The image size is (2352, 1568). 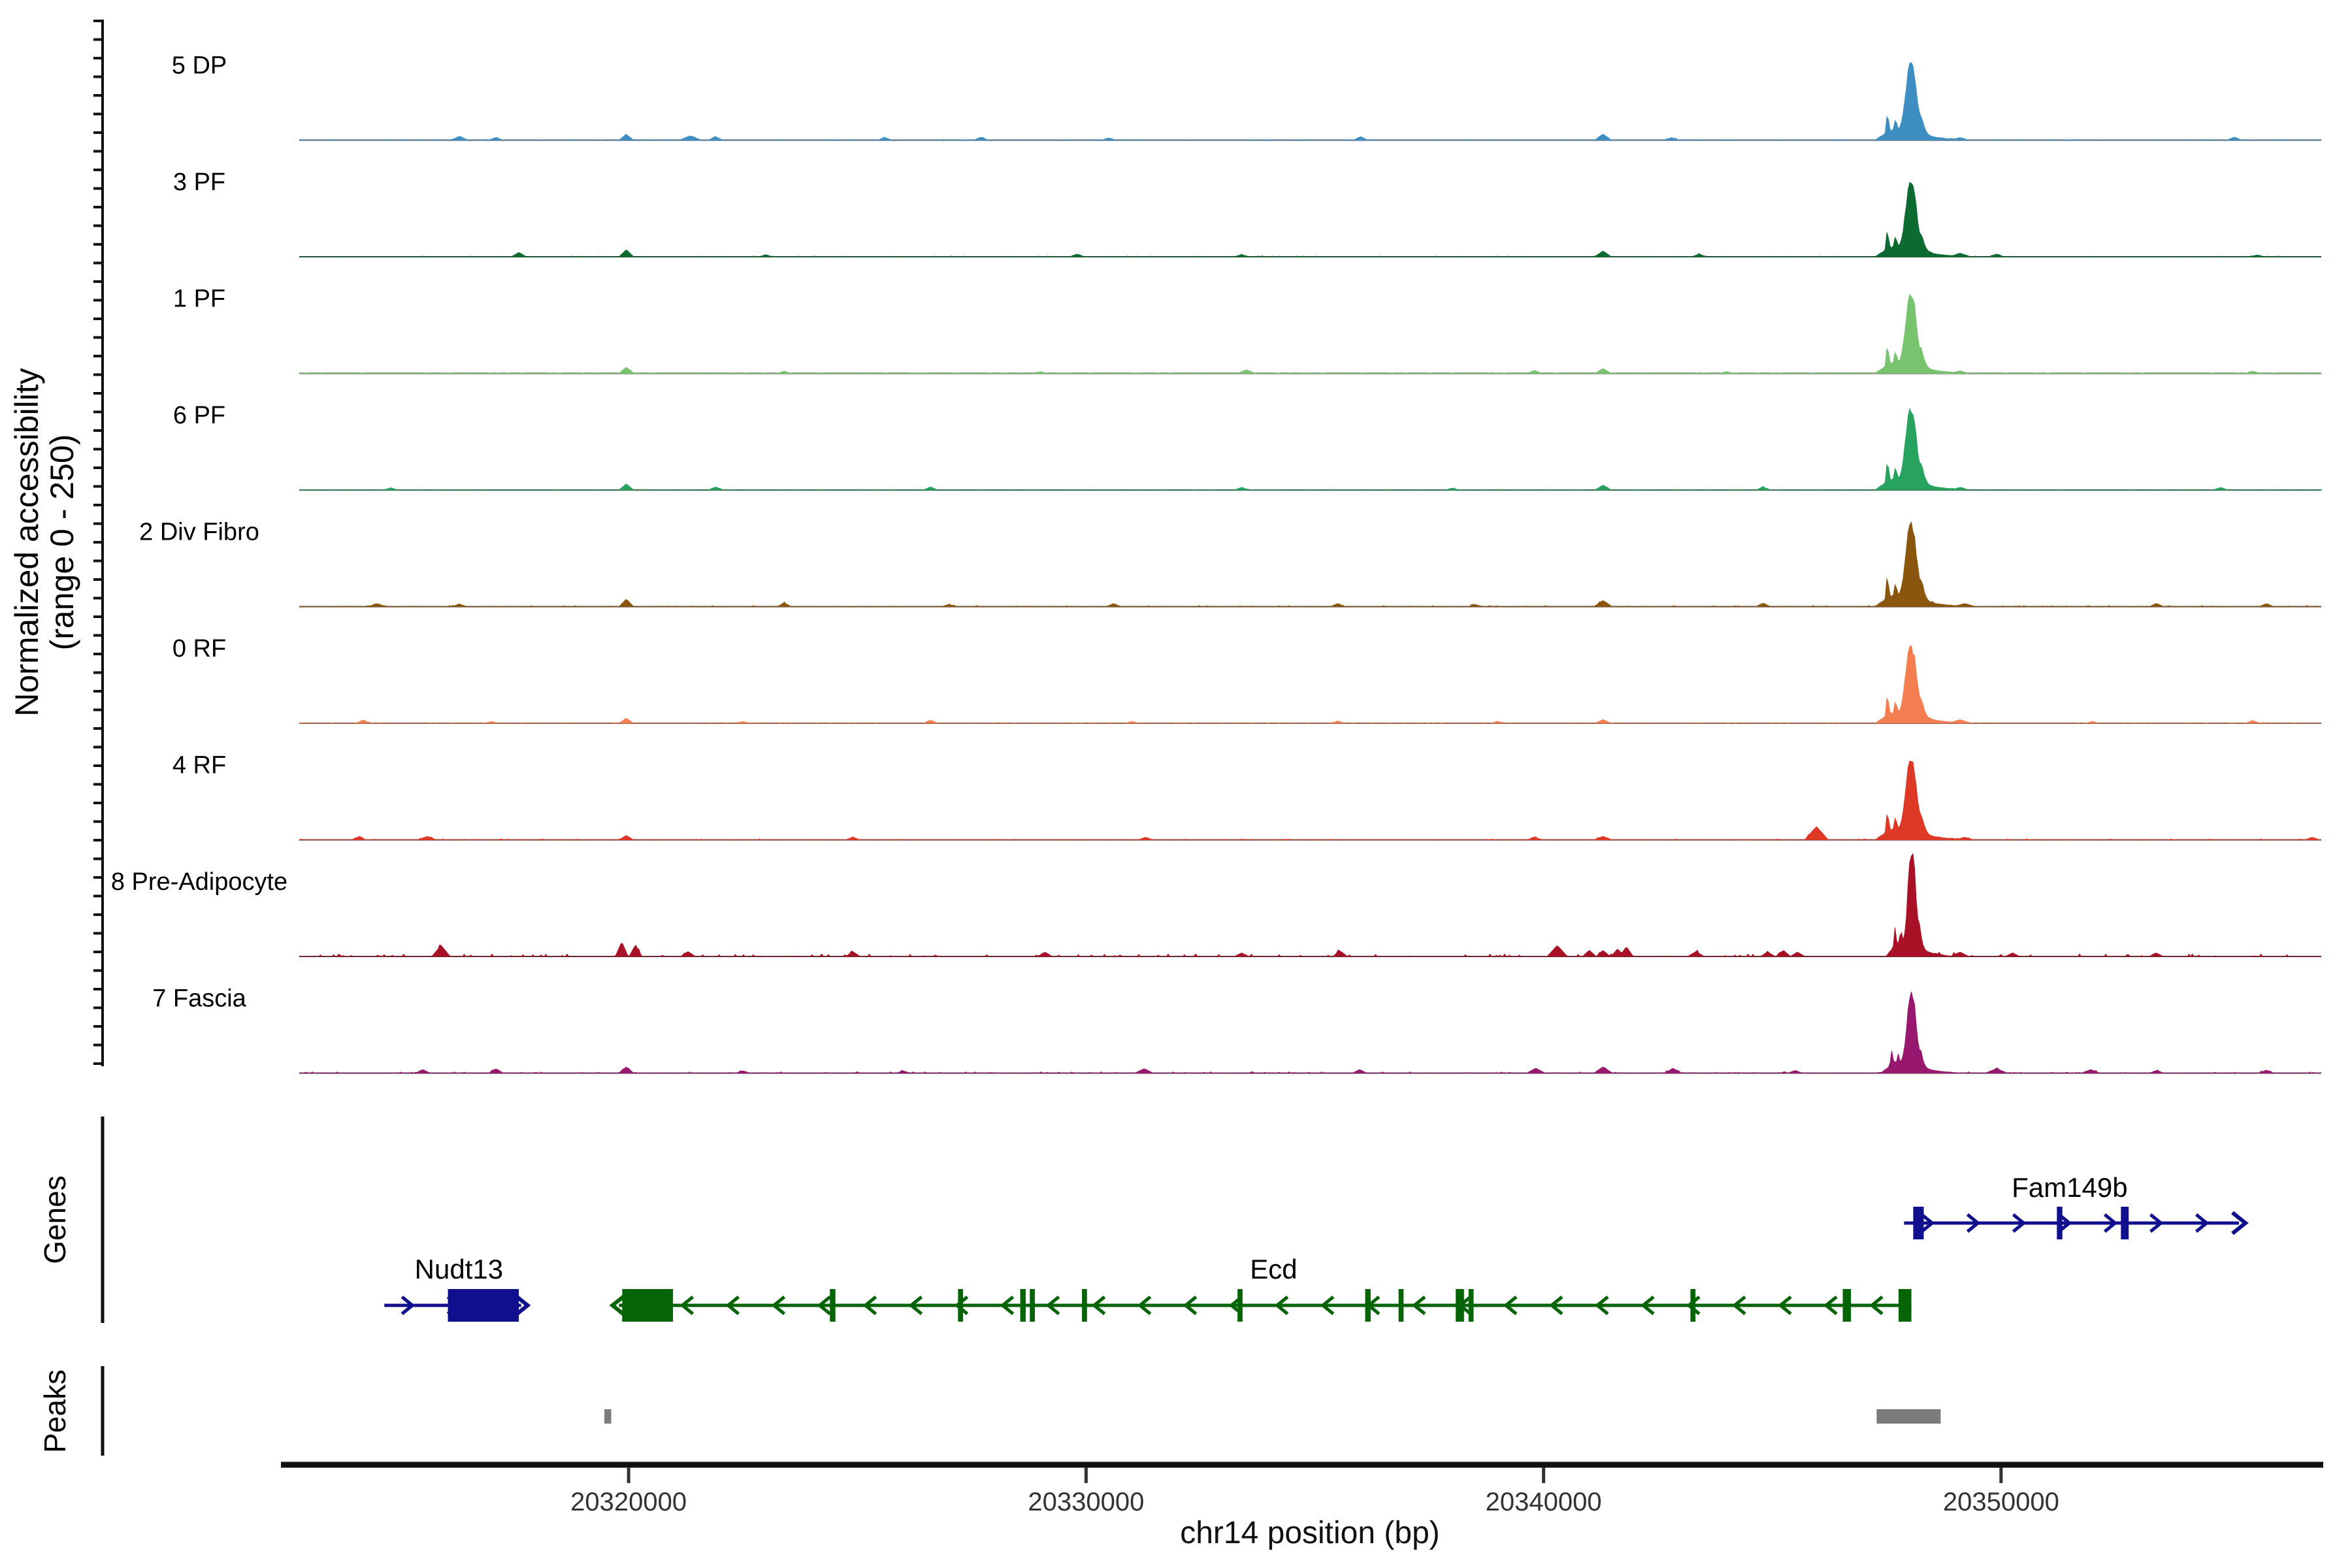 What do you see at coordinates (98, 543) in the screenshot?
I see `y-axis-ruler` at bounding box center [98, 543].